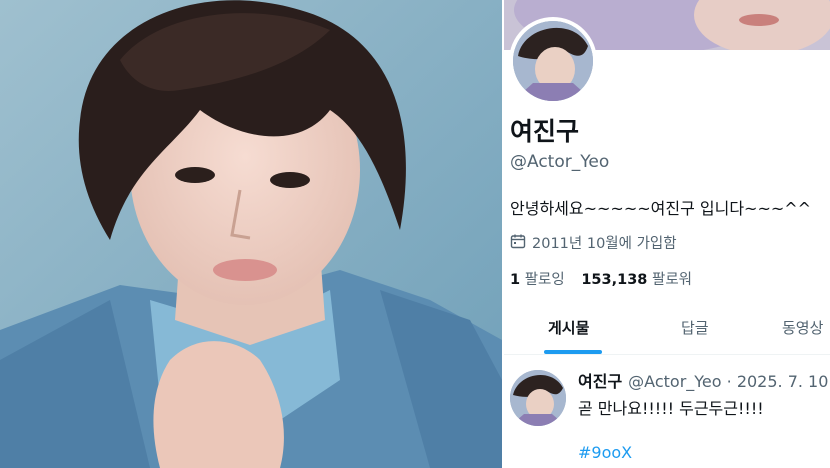 The width and height of the screenshot is (830, 468). I want to click on tab-posts: 게시물, so click(568, 327).